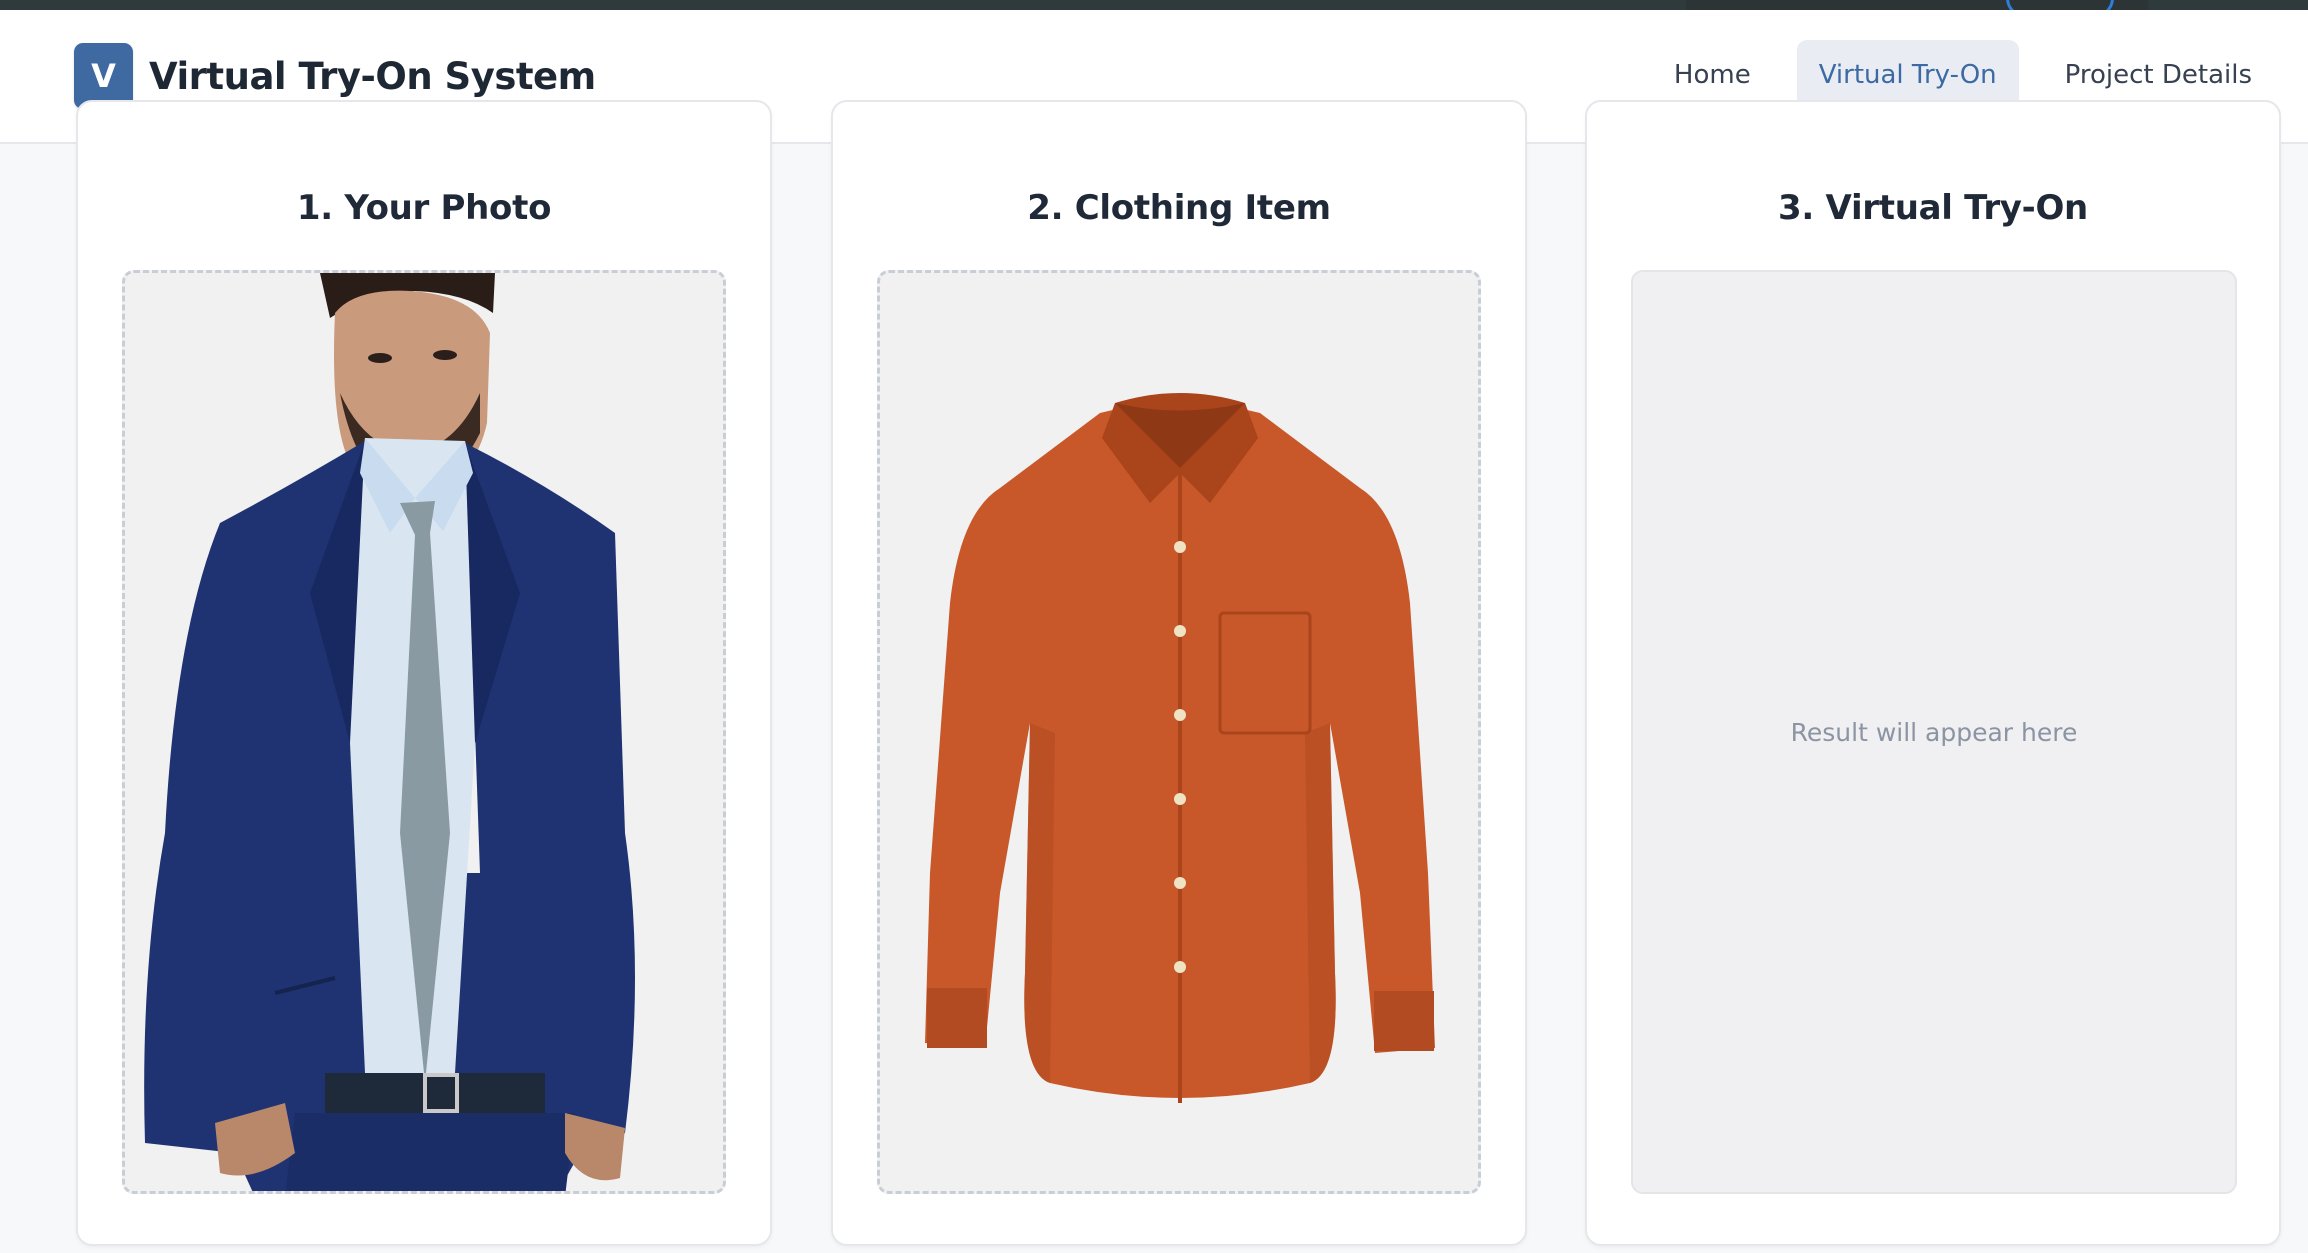 This screenshot has height=1253, width=2308. What do you see at coordinates (372, 76) in the screenshot?
I see `app-title: Virtual Try-On System` at bounding box center [372, 76].